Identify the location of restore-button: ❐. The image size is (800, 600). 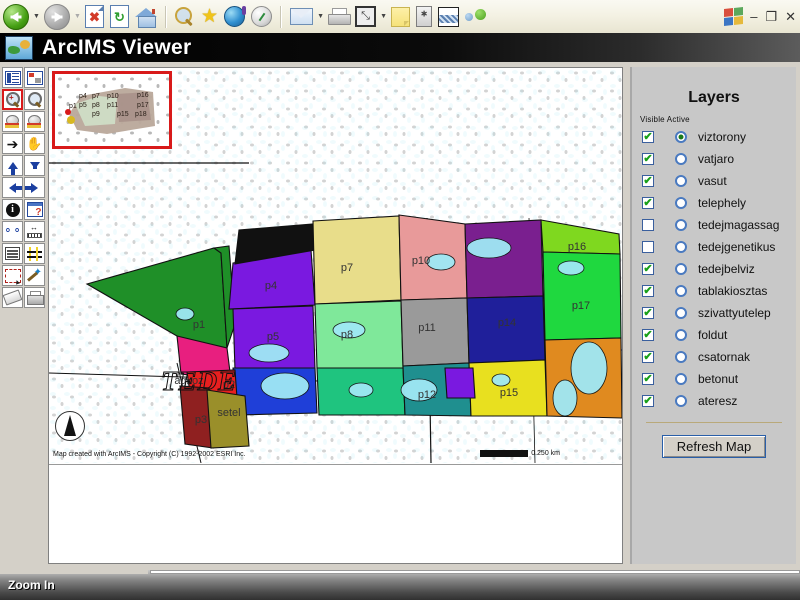
(771, 16).